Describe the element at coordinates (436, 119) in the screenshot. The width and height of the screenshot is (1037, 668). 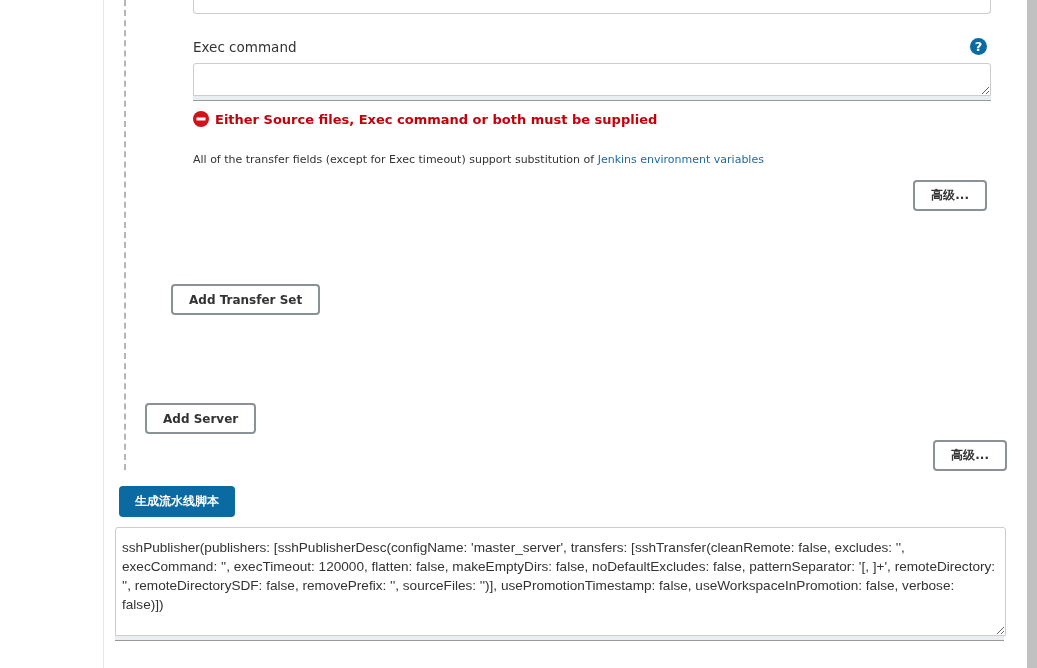
I see `error-message: Either Source files, Exec command or both must be supplied` at that location.